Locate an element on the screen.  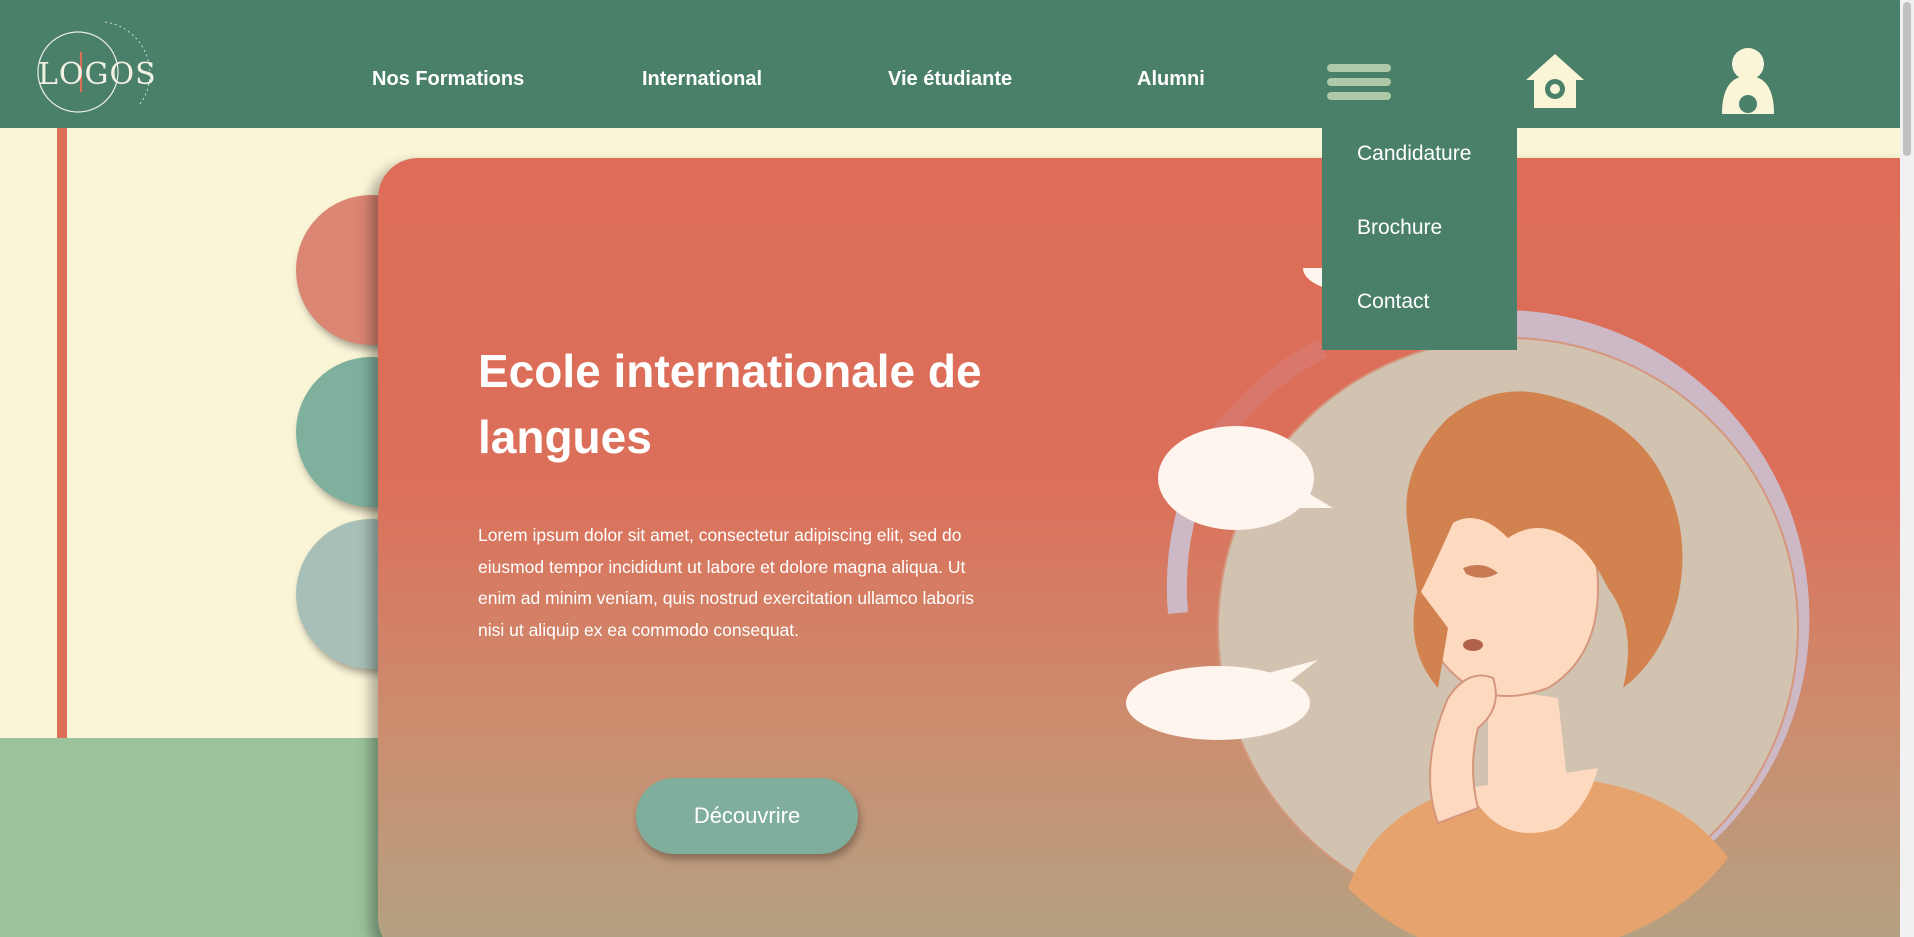
dropdown-item-contact: Contact is located at coordinates (1393, 302).